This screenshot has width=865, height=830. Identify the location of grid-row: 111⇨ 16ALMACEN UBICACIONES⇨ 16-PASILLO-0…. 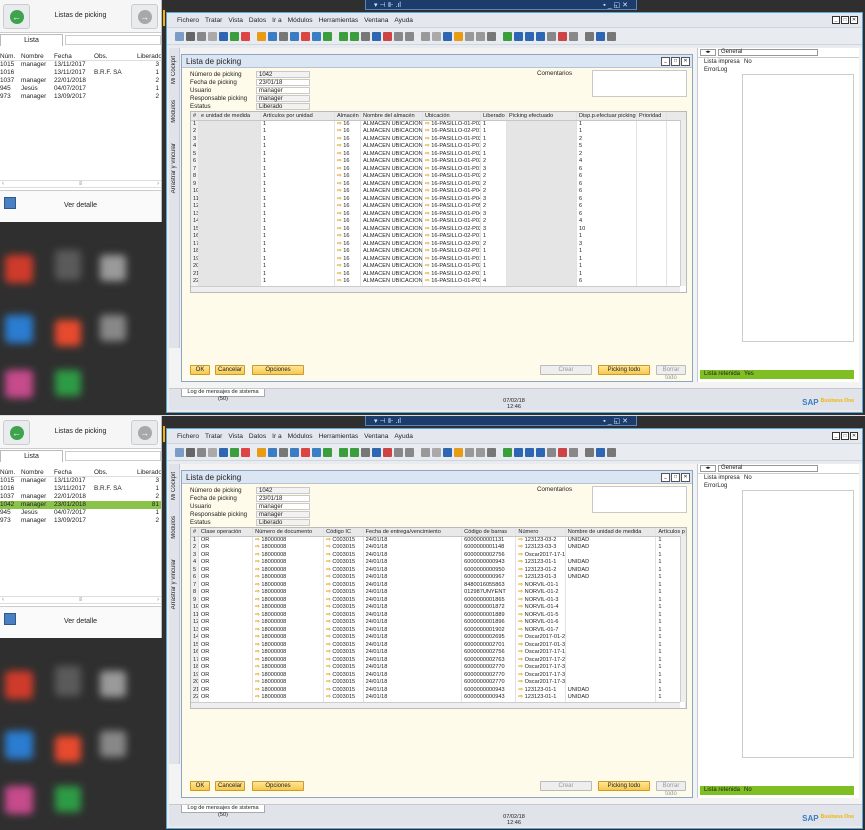
(438, 199).